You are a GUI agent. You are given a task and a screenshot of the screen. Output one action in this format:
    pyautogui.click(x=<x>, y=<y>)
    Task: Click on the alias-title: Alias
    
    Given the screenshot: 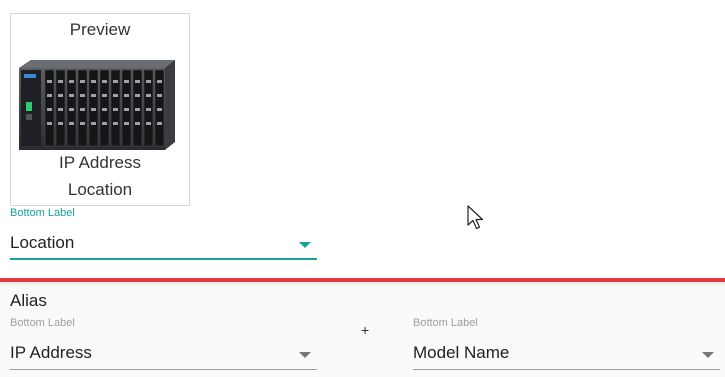 What is the action you would take?
    pyautogui.click(x=28, y=300)
    